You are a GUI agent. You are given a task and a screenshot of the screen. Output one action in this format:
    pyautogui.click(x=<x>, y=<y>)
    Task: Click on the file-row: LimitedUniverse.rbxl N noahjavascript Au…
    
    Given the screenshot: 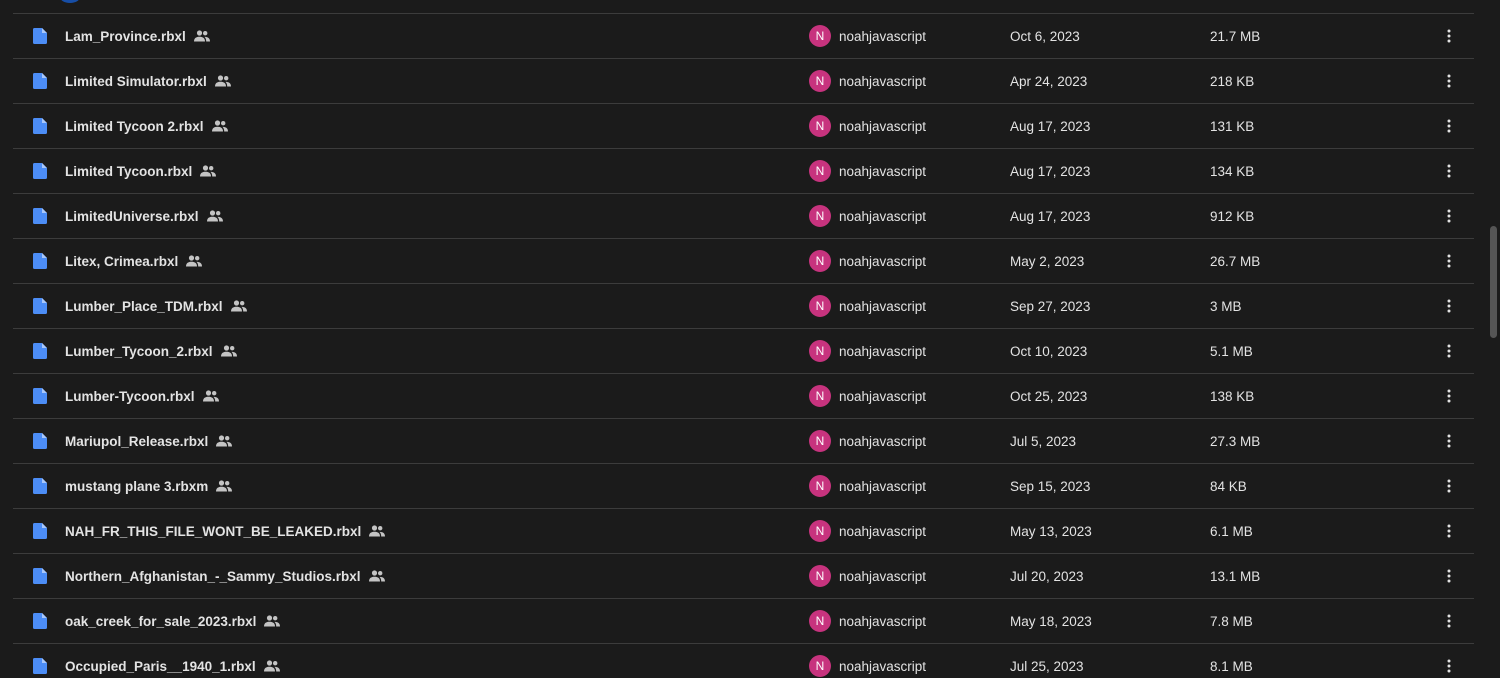 What is the action you would take?
    pyautogui.click(x=743, y=216)
    